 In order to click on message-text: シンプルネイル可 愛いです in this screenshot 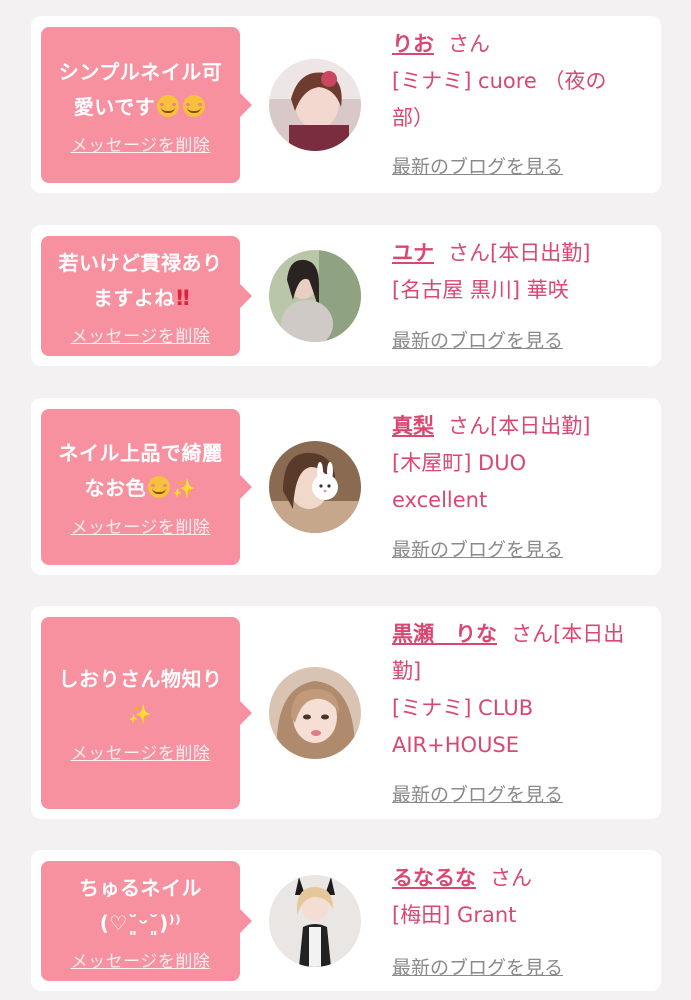, I will do `click(140, 90)`.